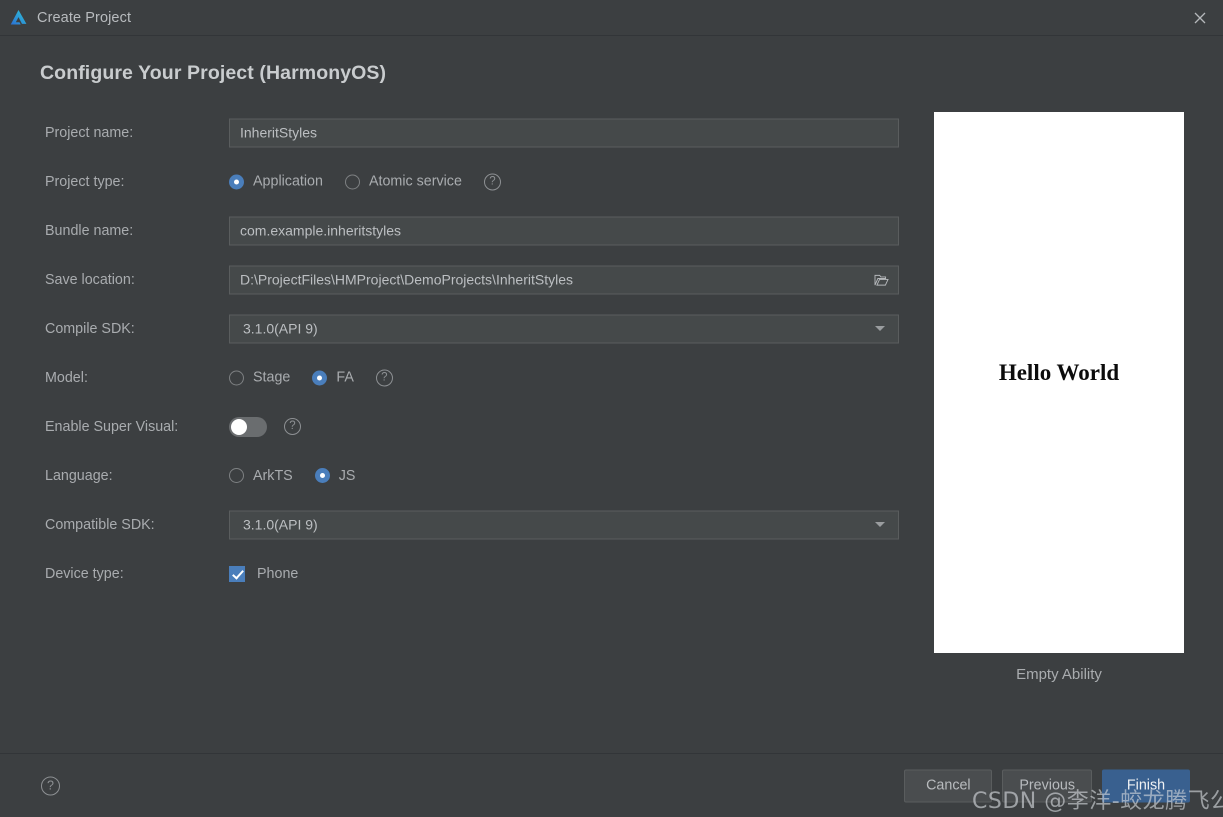 This screenshot has height=817, width=1223. Describe the element at coordinates (460, 475) in the screenshot. I see `row-language: Language: ArkTS JS` at that location.